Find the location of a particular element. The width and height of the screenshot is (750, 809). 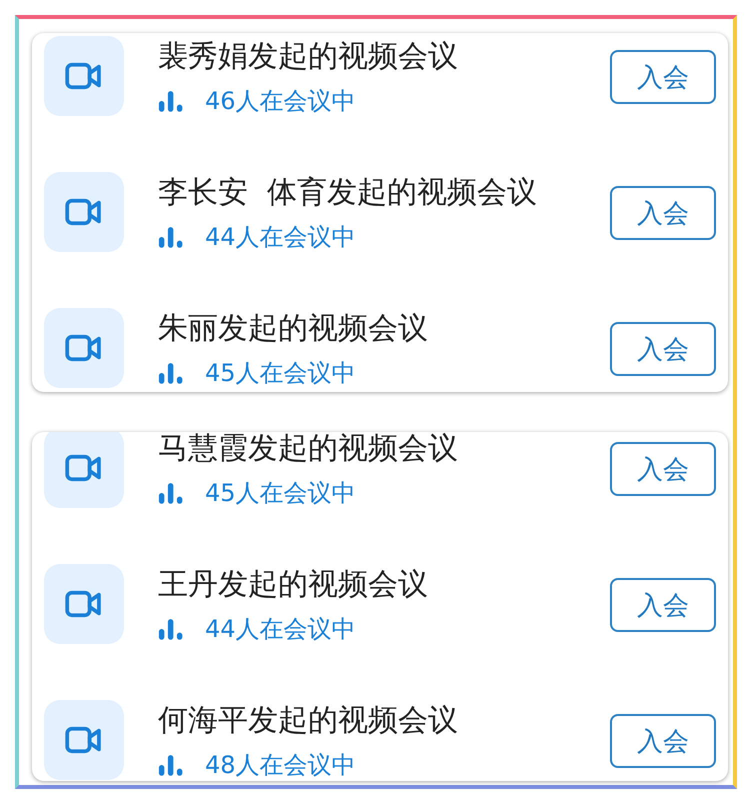

meeting-title: 朱丽发起的视频会议 is located at coordinates (293, 329).